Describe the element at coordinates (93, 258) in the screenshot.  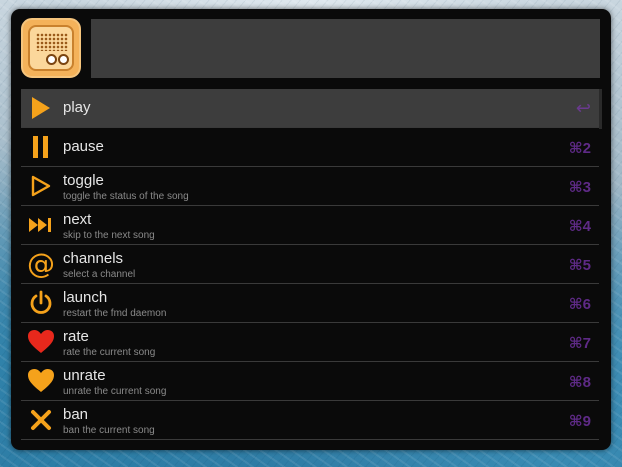
I see `result-title: channels` at that location.